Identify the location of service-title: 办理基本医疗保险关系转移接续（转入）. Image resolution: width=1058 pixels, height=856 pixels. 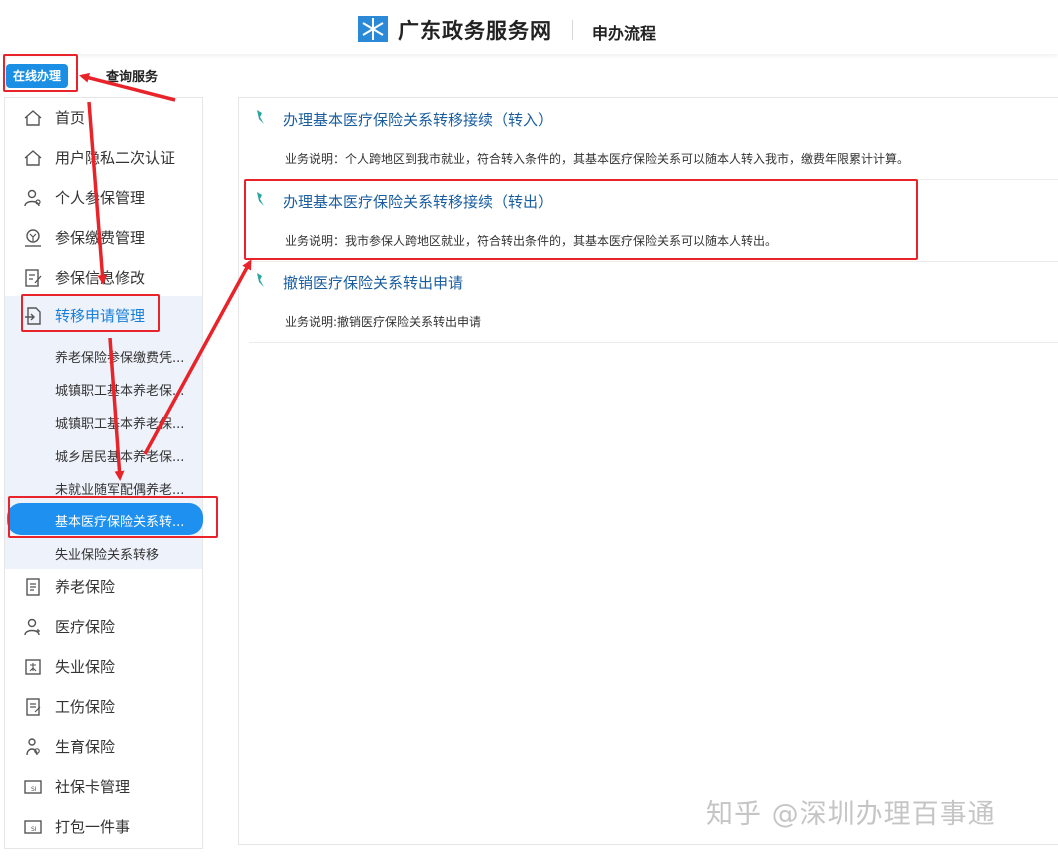
(418, 119).